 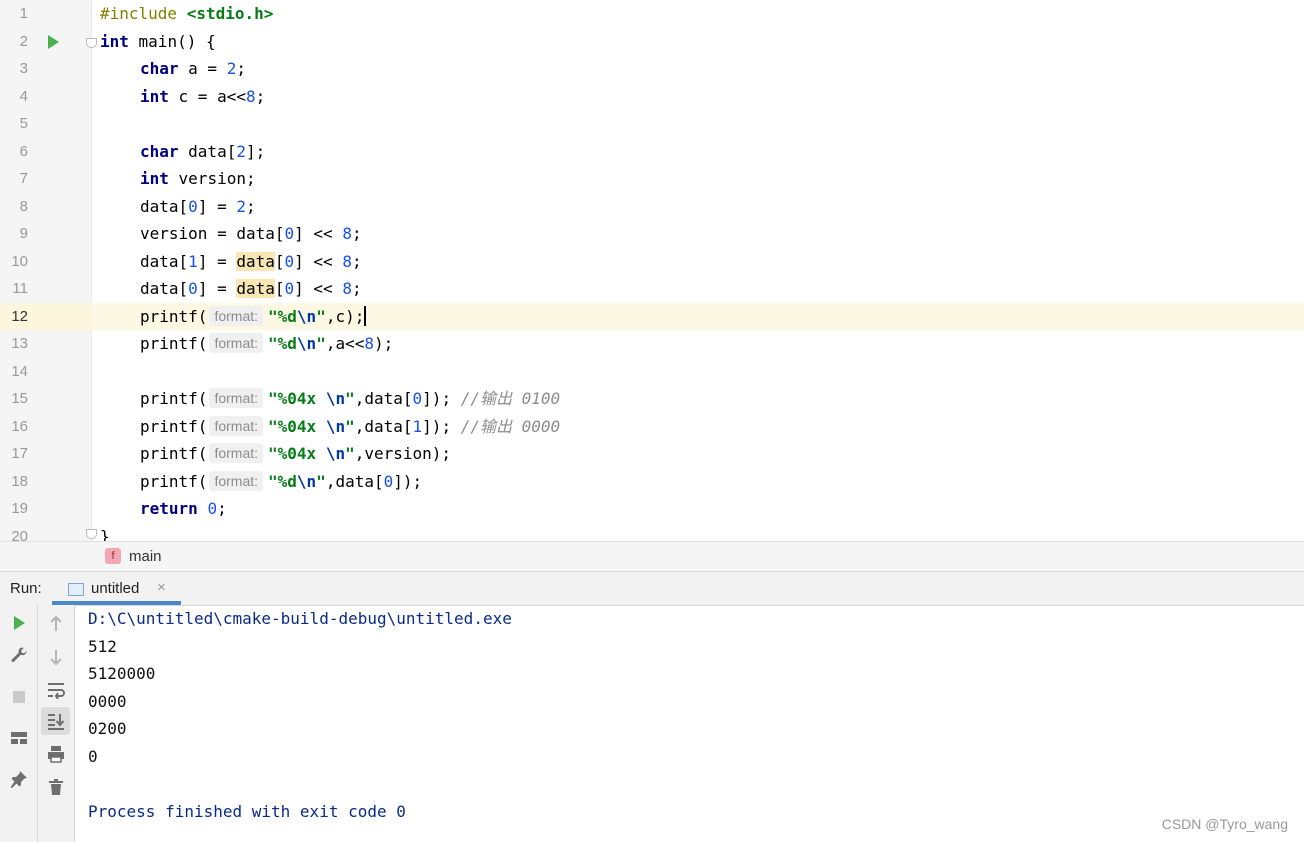 What do you see at coordinates (19, 697) in the screenshot?
I see `stop-icon` at bounding box center [19, 697].